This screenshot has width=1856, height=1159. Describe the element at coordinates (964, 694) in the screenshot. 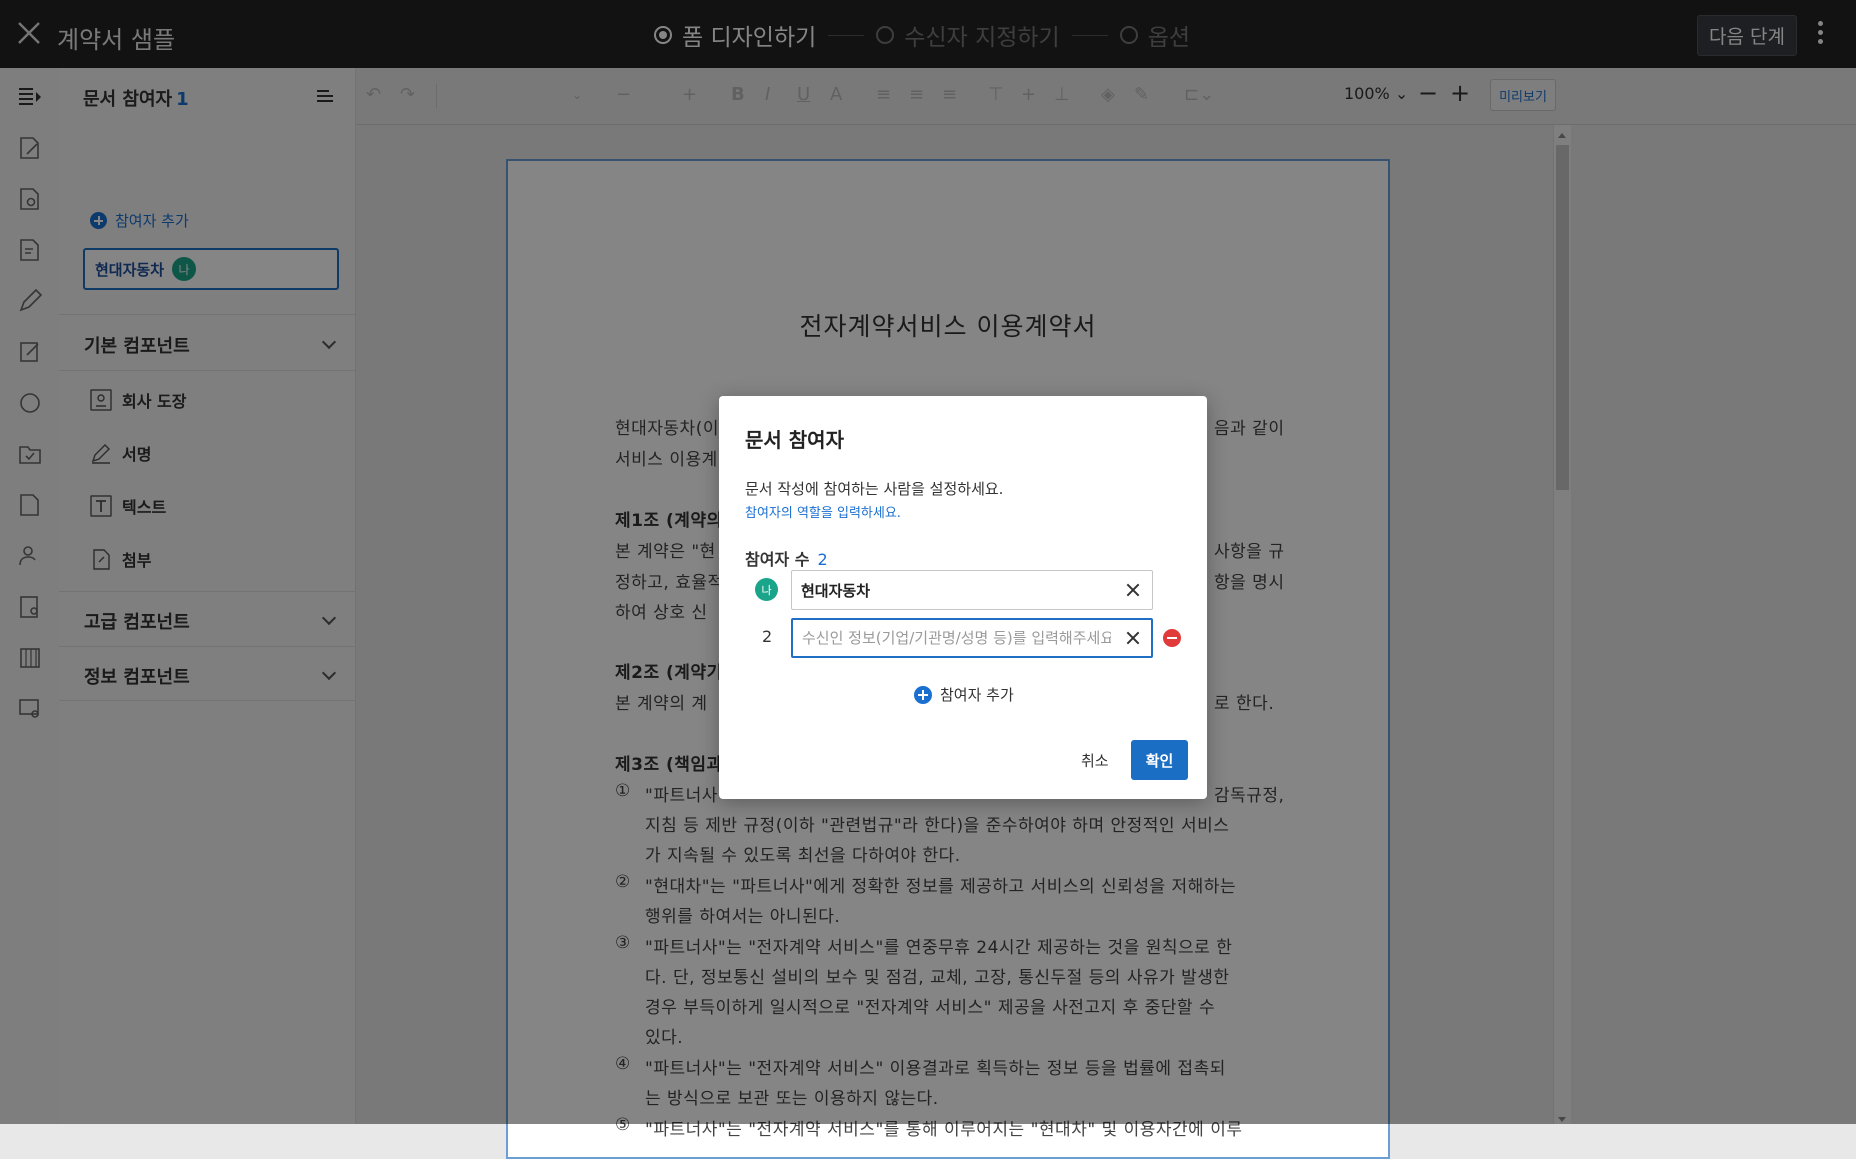

I see `add-participant-button: 참여자 추가` at that location.